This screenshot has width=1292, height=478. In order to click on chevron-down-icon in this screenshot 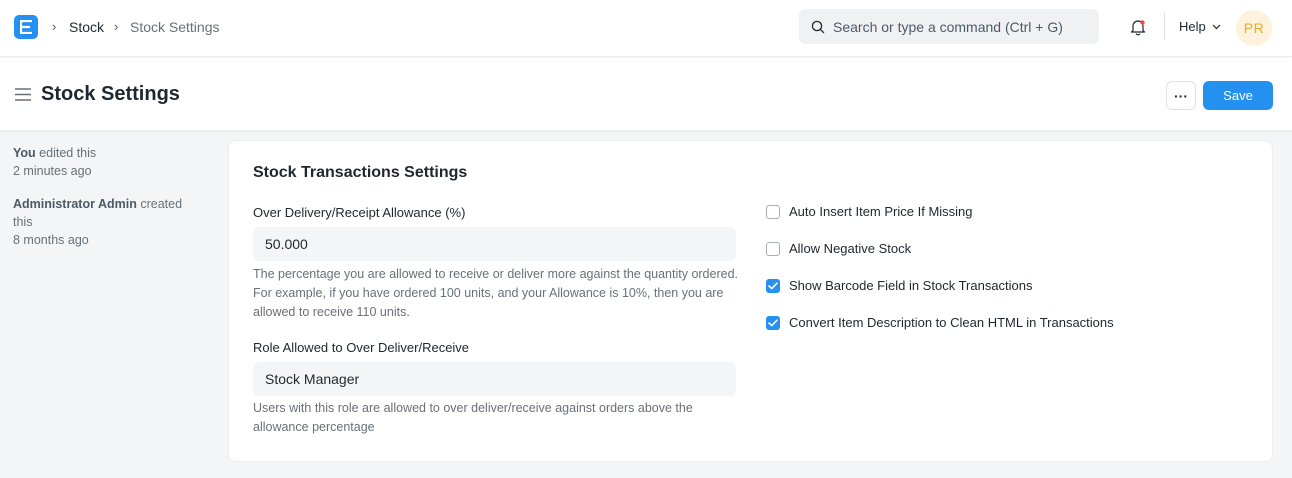, I will do `click(1216, 26)`.